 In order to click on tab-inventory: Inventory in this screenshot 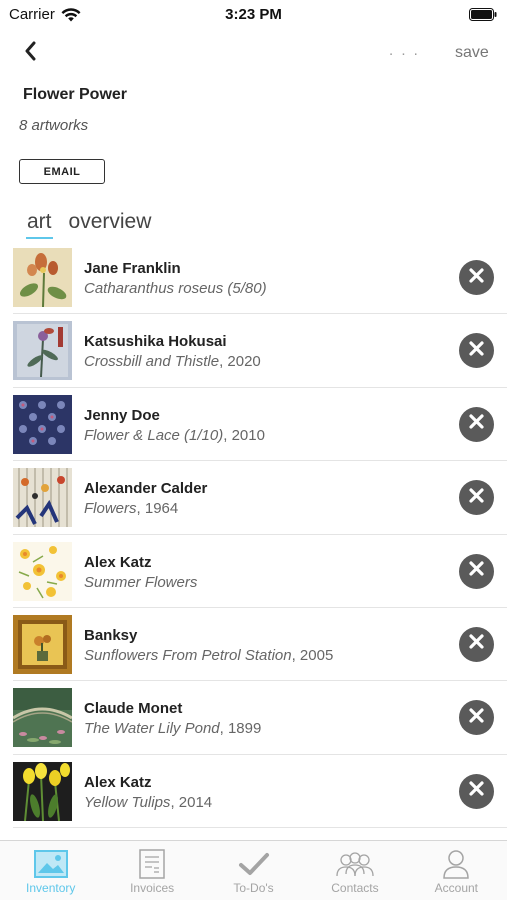, I will do `click(50, 870)`.